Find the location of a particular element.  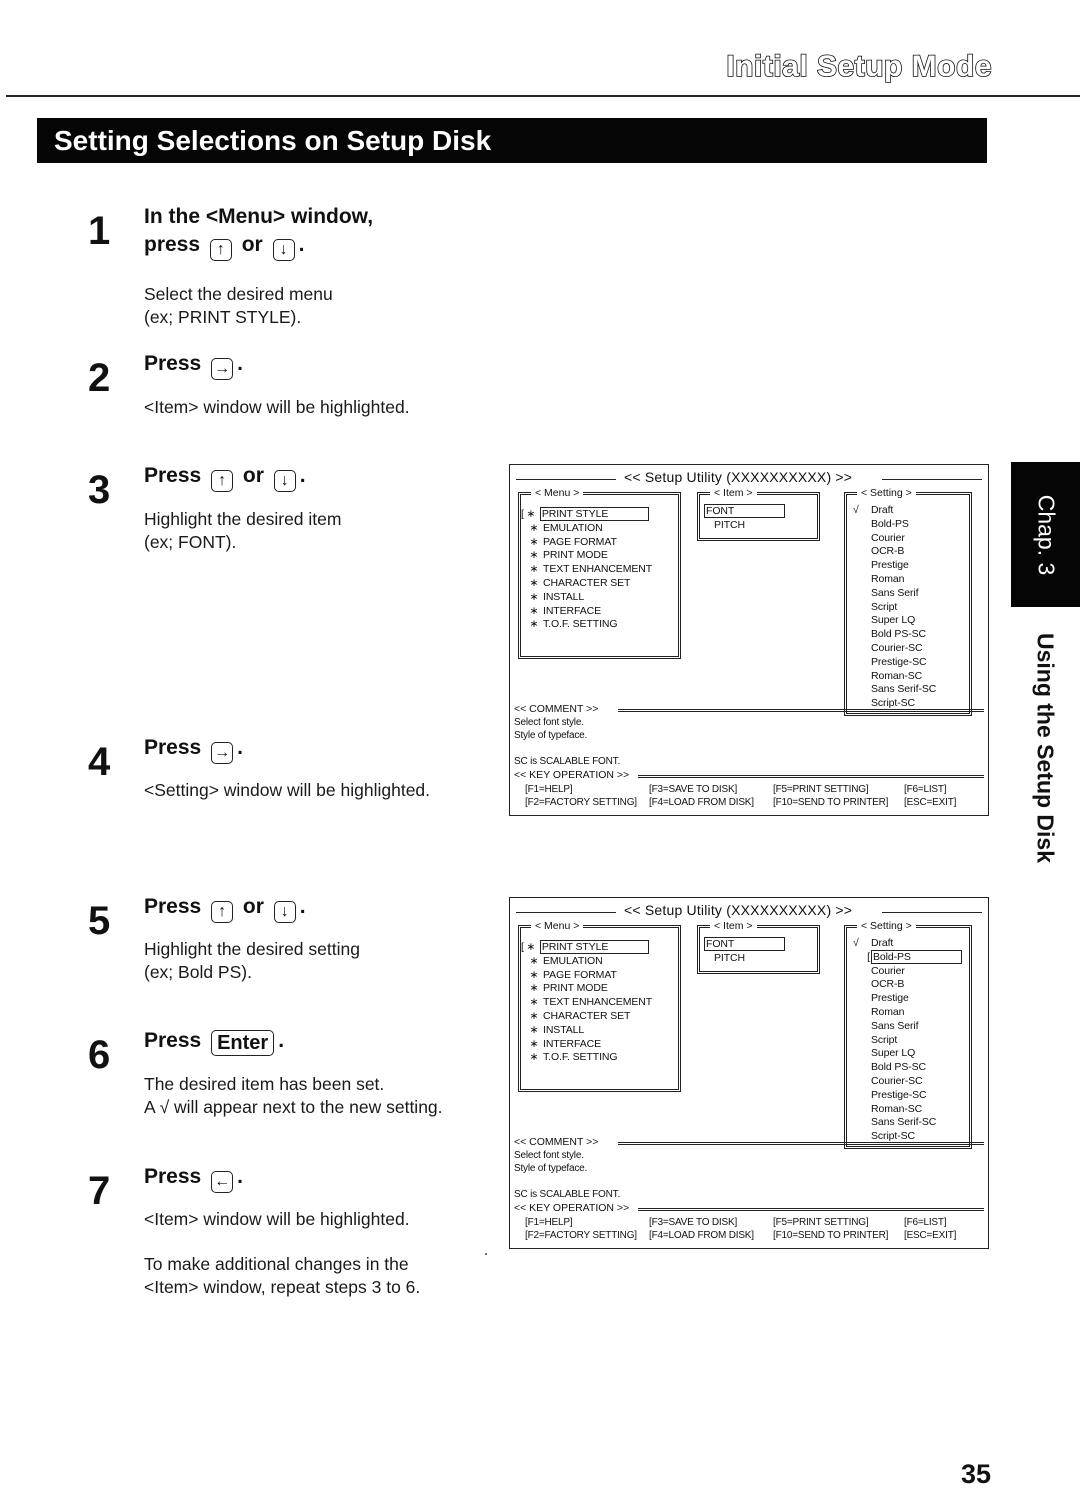

key-exit: [ESC=EXIT] is located at coordinates (930, 802).